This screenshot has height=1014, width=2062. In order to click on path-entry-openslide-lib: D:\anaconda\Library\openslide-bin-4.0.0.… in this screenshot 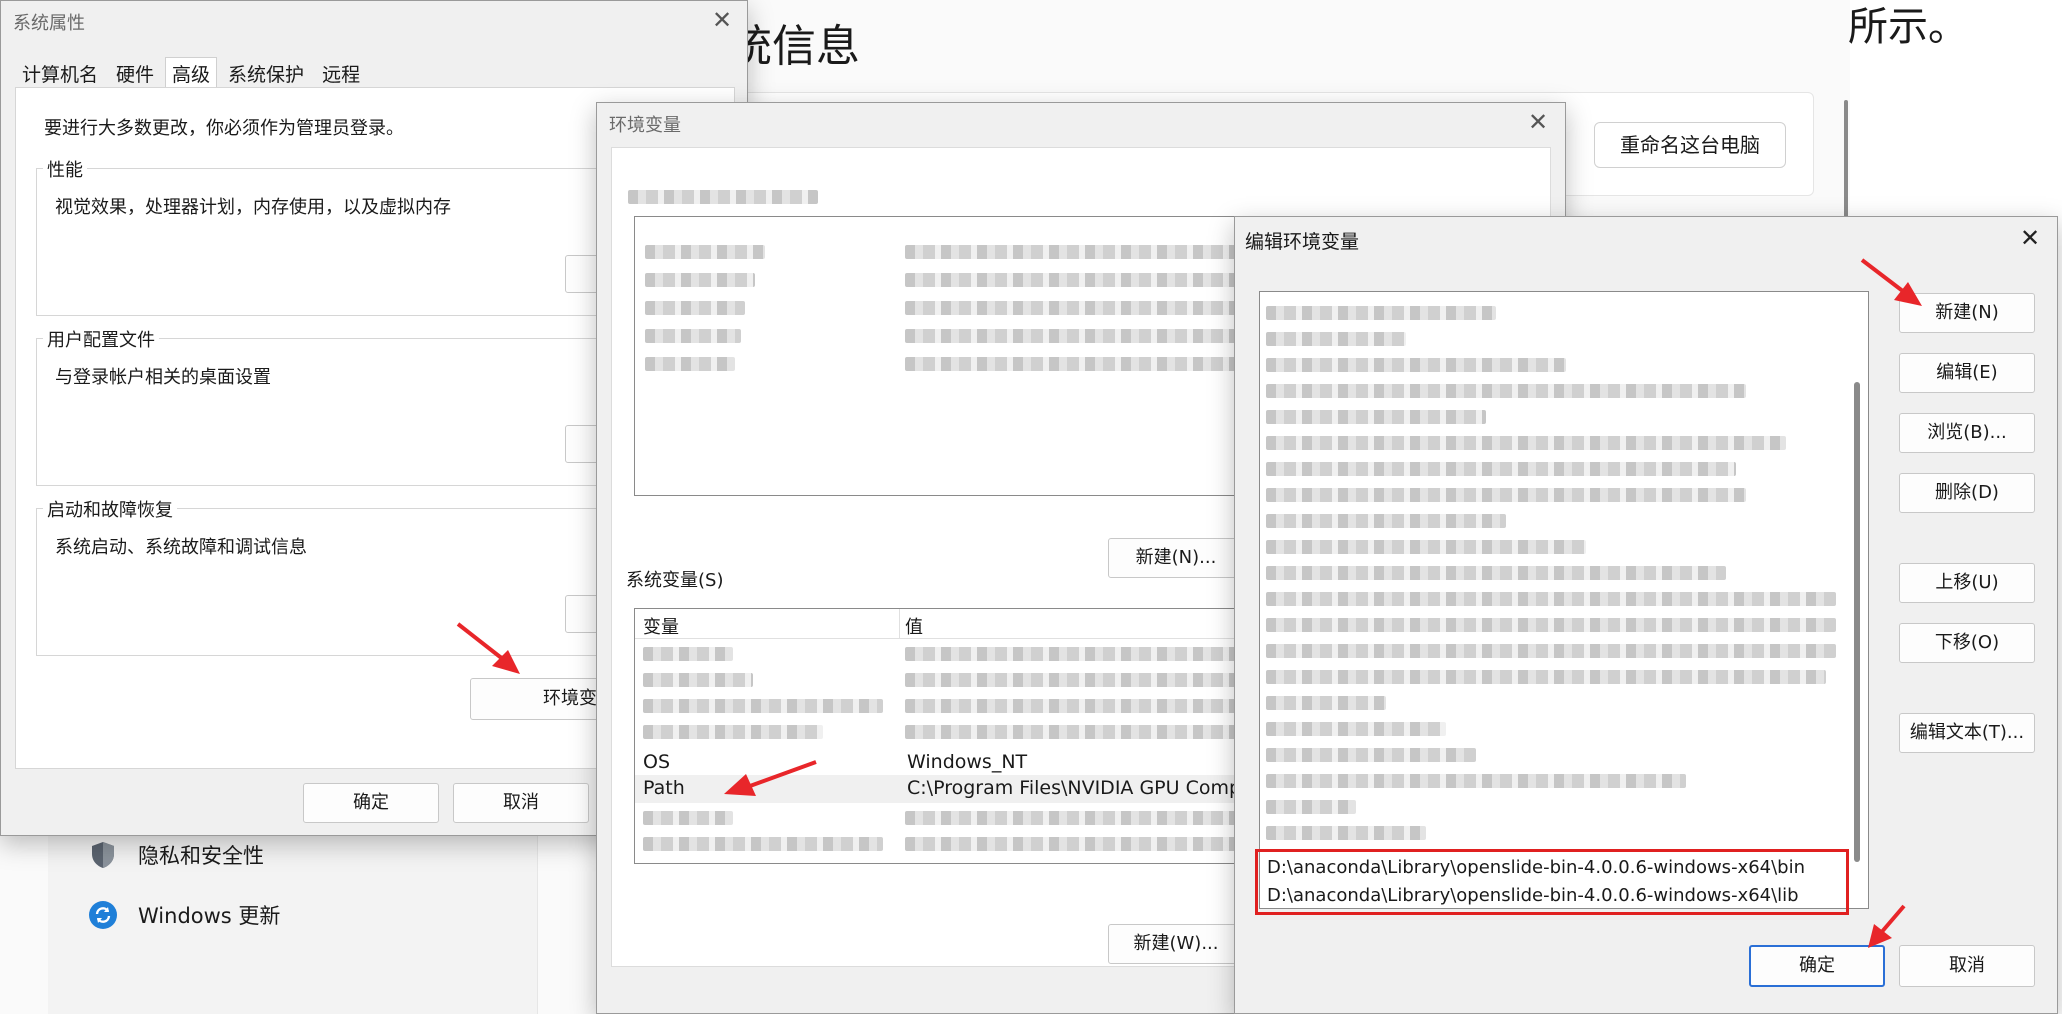, I will do `click(1533, 895)`.